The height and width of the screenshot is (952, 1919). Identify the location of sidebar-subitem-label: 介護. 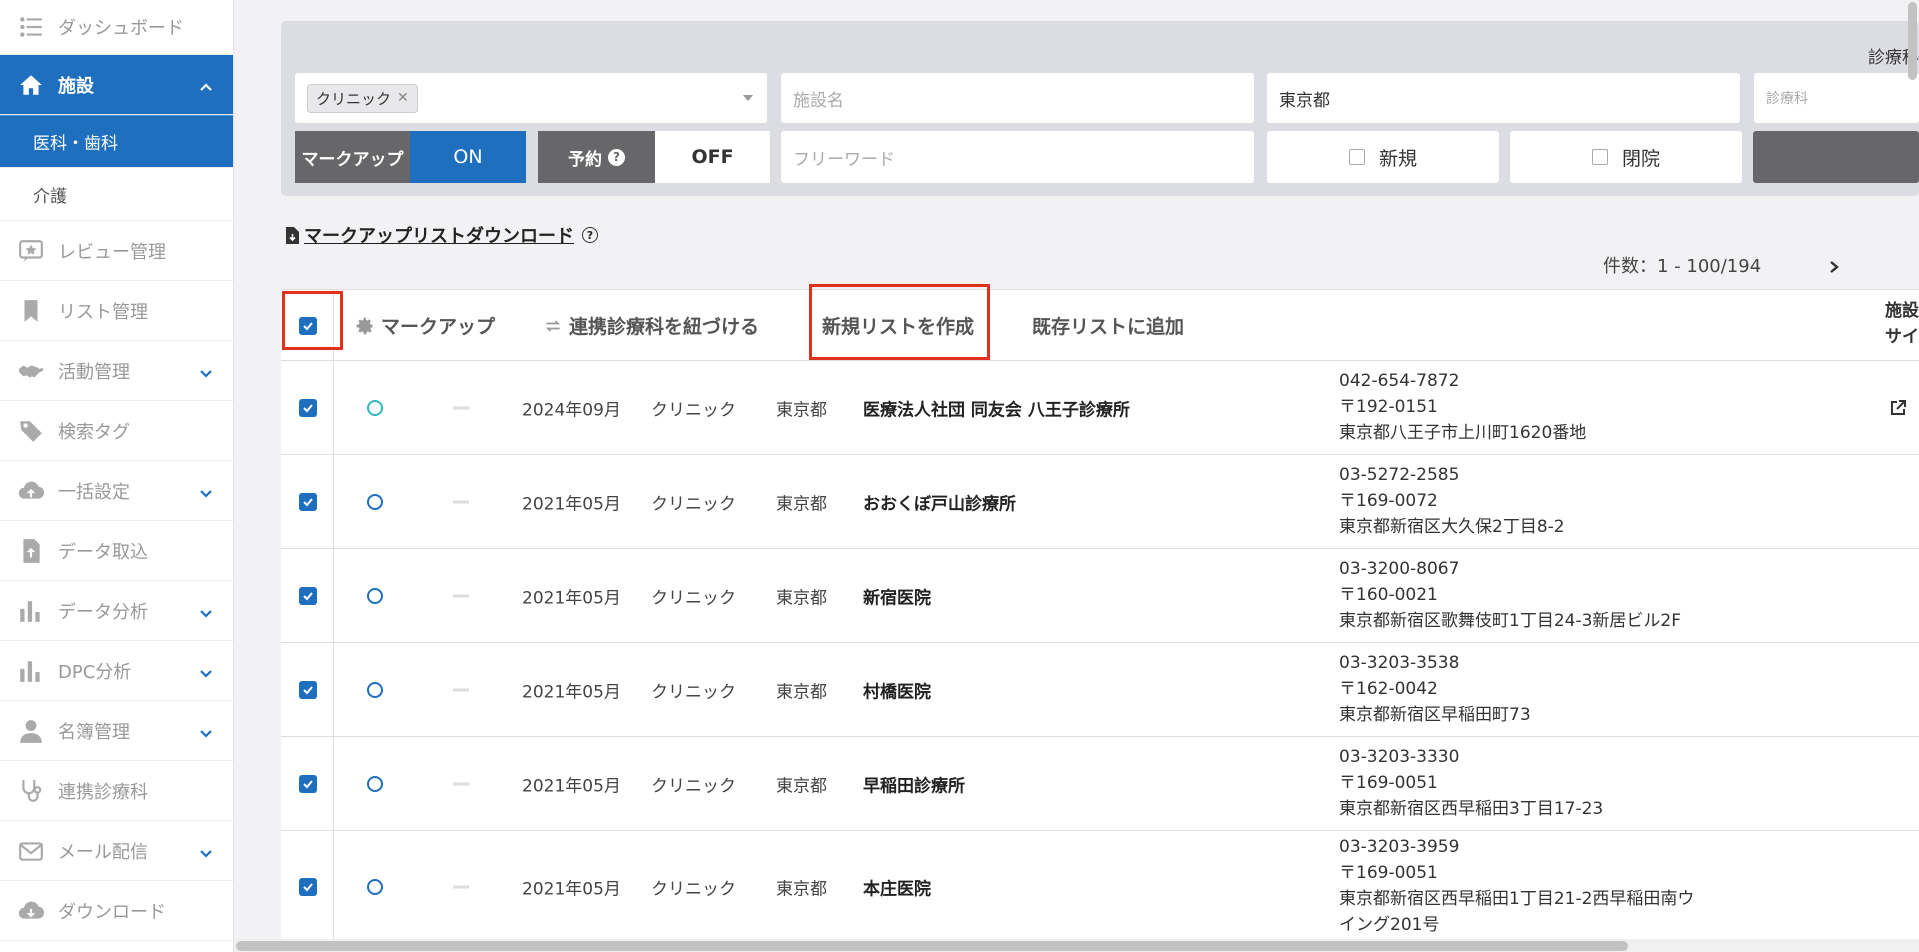
(50, 196).